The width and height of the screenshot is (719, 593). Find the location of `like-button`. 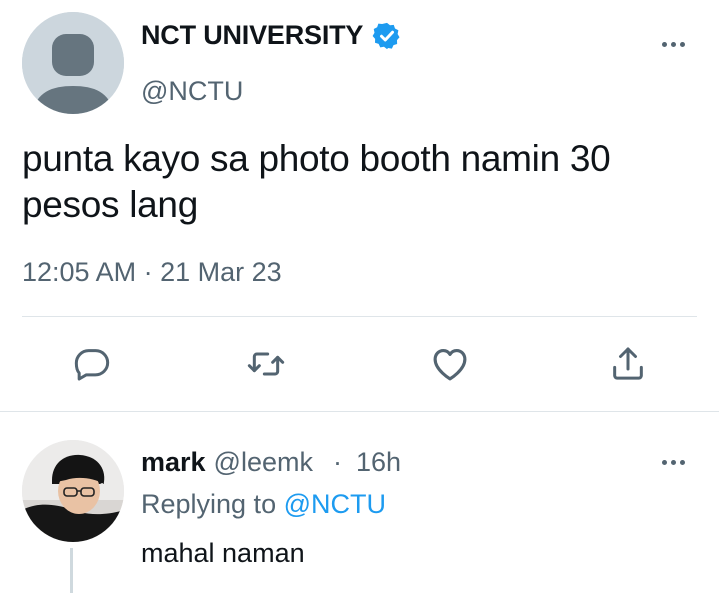

like-button is located at coordinates (450, 364).